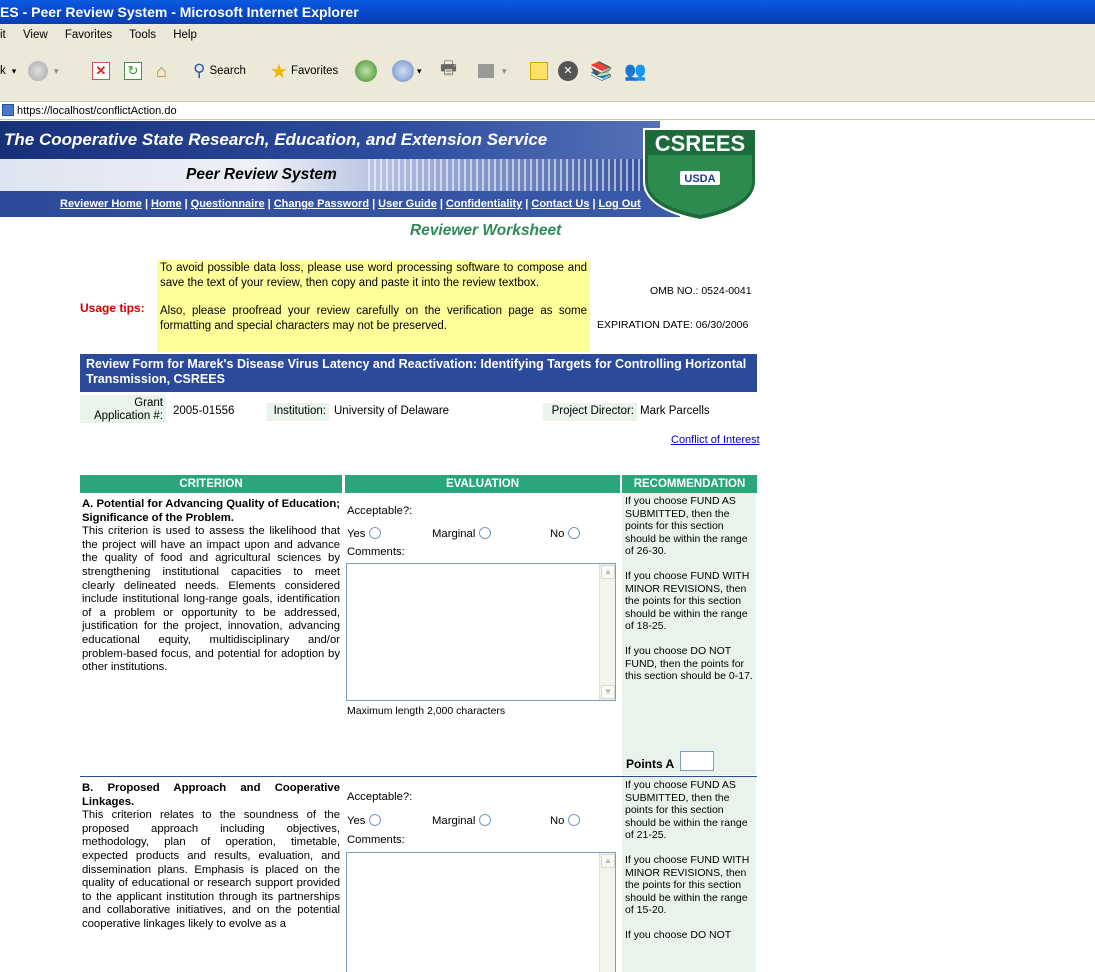  What do you see at coordinates (547, 35) in the screenshot?
I see `menu-bar: it View Favorites Tools Help` at bounding box center [547, 35].